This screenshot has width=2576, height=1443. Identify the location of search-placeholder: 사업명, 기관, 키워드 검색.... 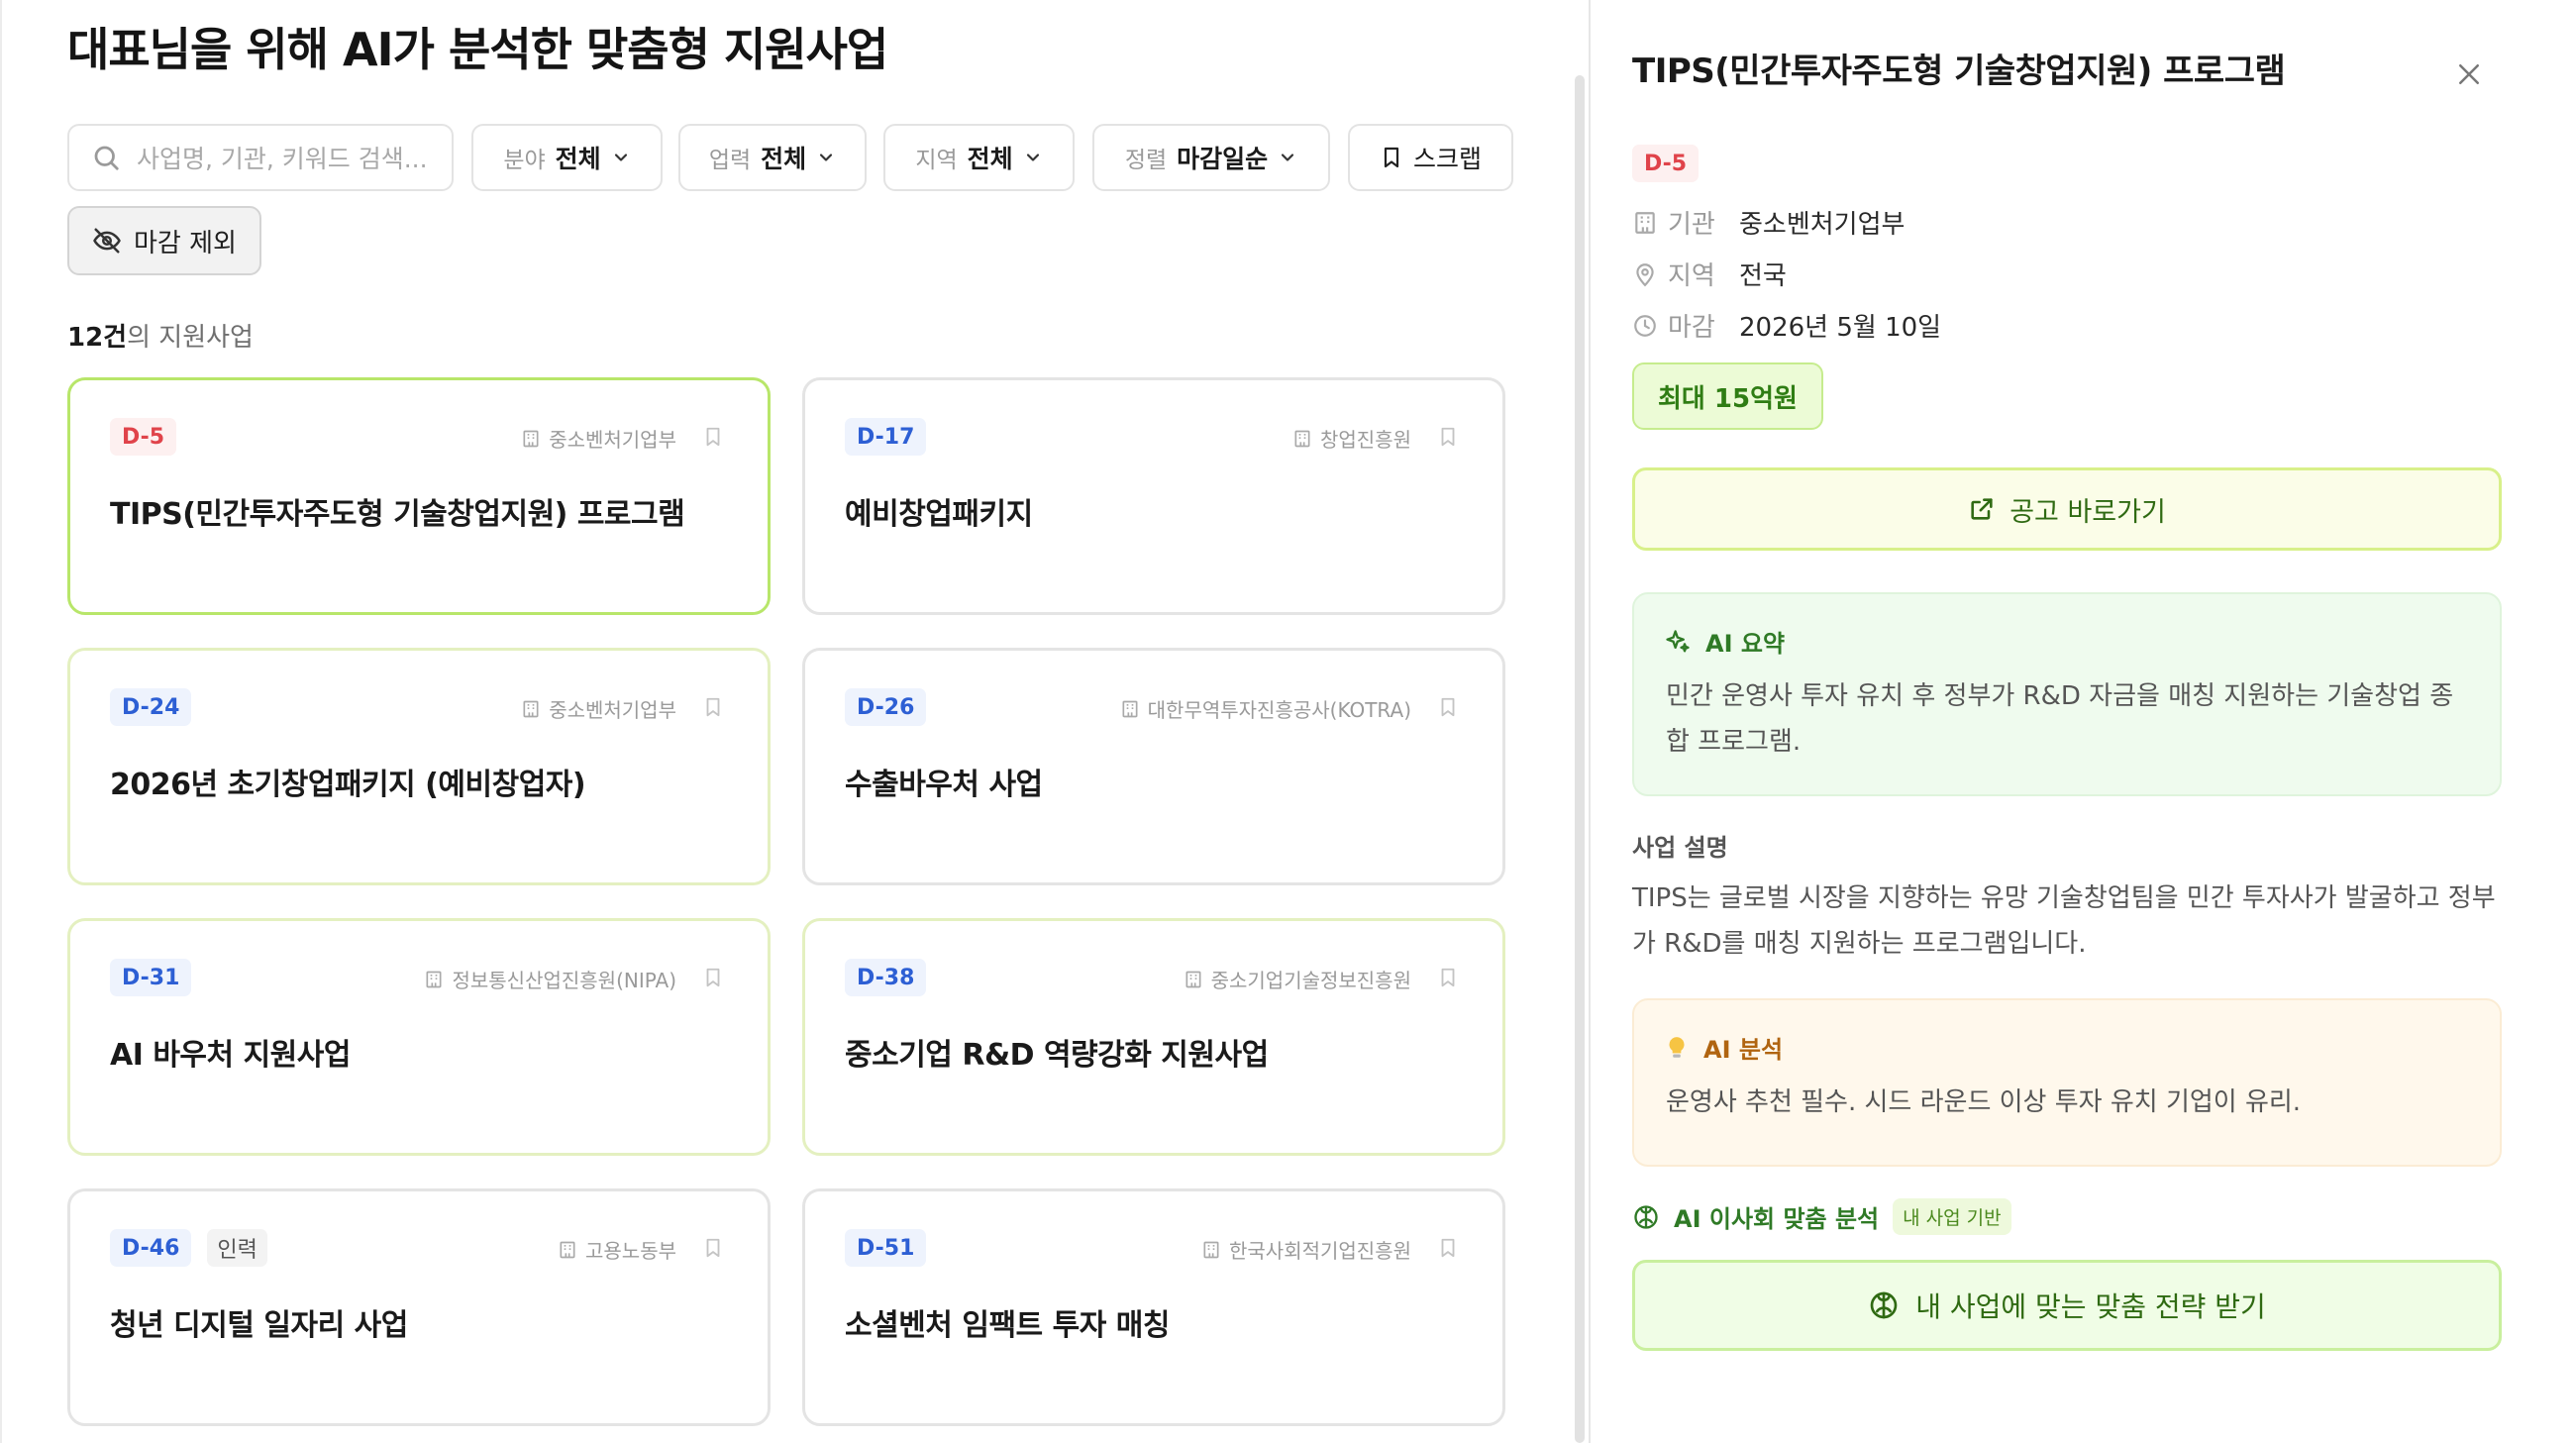
(282, 159).